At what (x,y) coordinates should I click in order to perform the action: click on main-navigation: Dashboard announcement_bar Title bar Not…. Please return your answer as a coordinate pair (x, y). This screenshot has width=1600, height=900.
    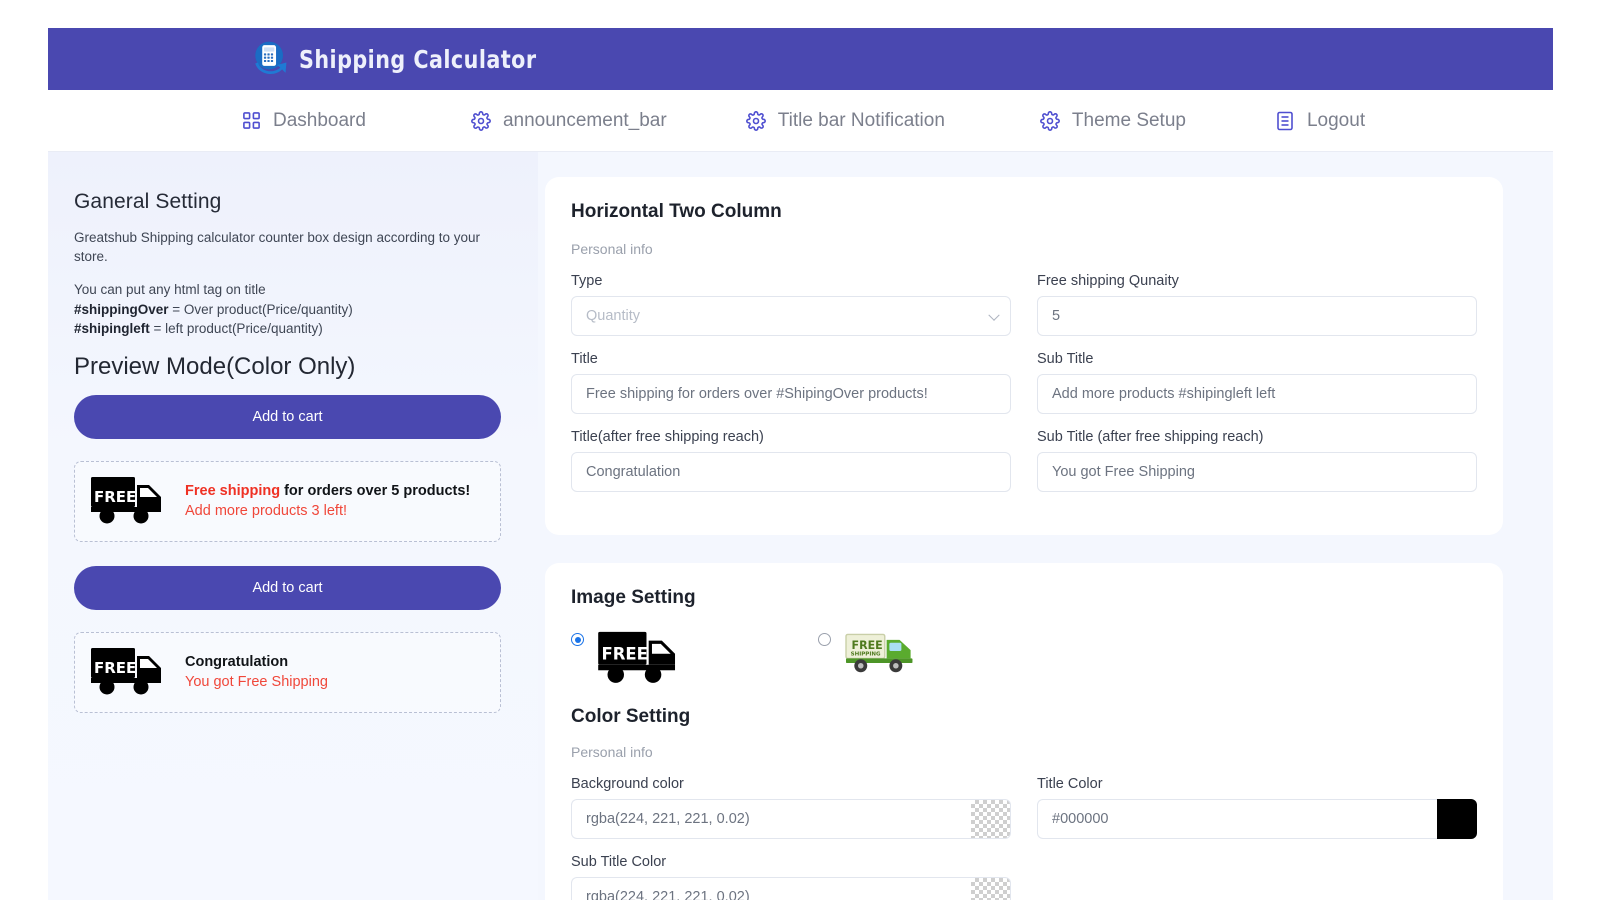
    Looking at the image, I should click on (800, 121).